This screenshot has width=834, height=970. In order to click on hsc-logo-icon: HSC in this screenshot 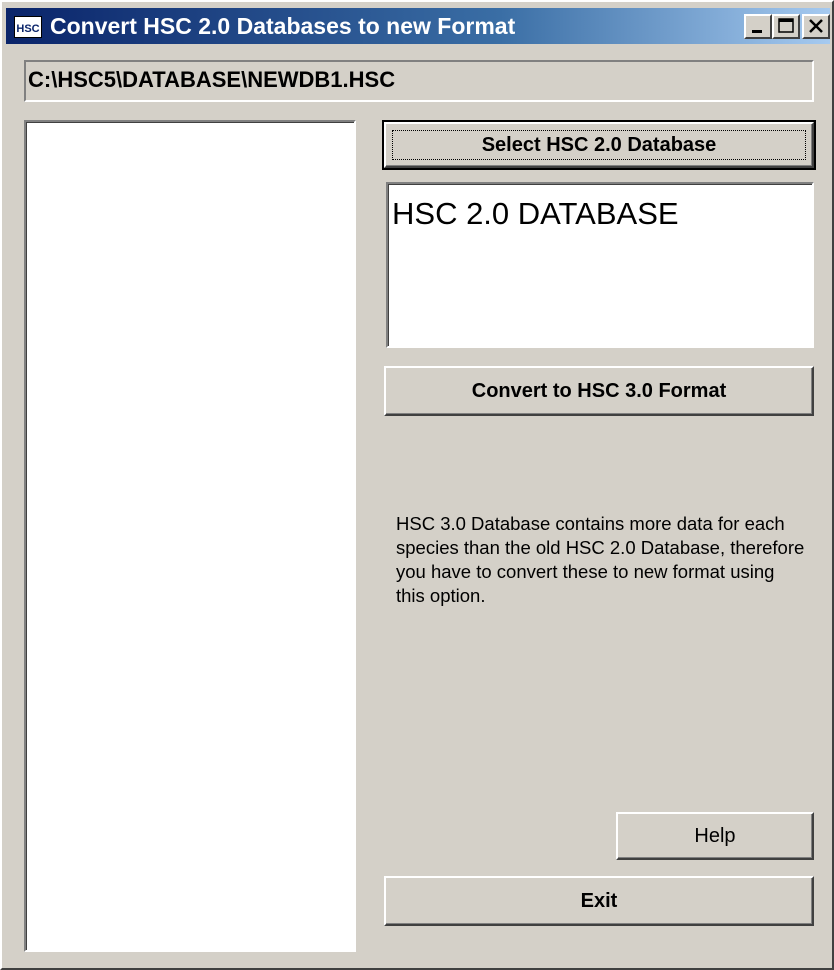, I will do `click(28, 27)`.